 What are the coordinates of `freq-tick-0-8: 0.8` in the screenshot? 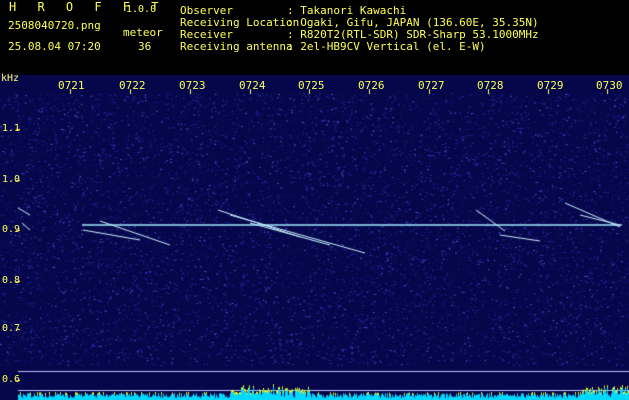 It's located at (11, 280).